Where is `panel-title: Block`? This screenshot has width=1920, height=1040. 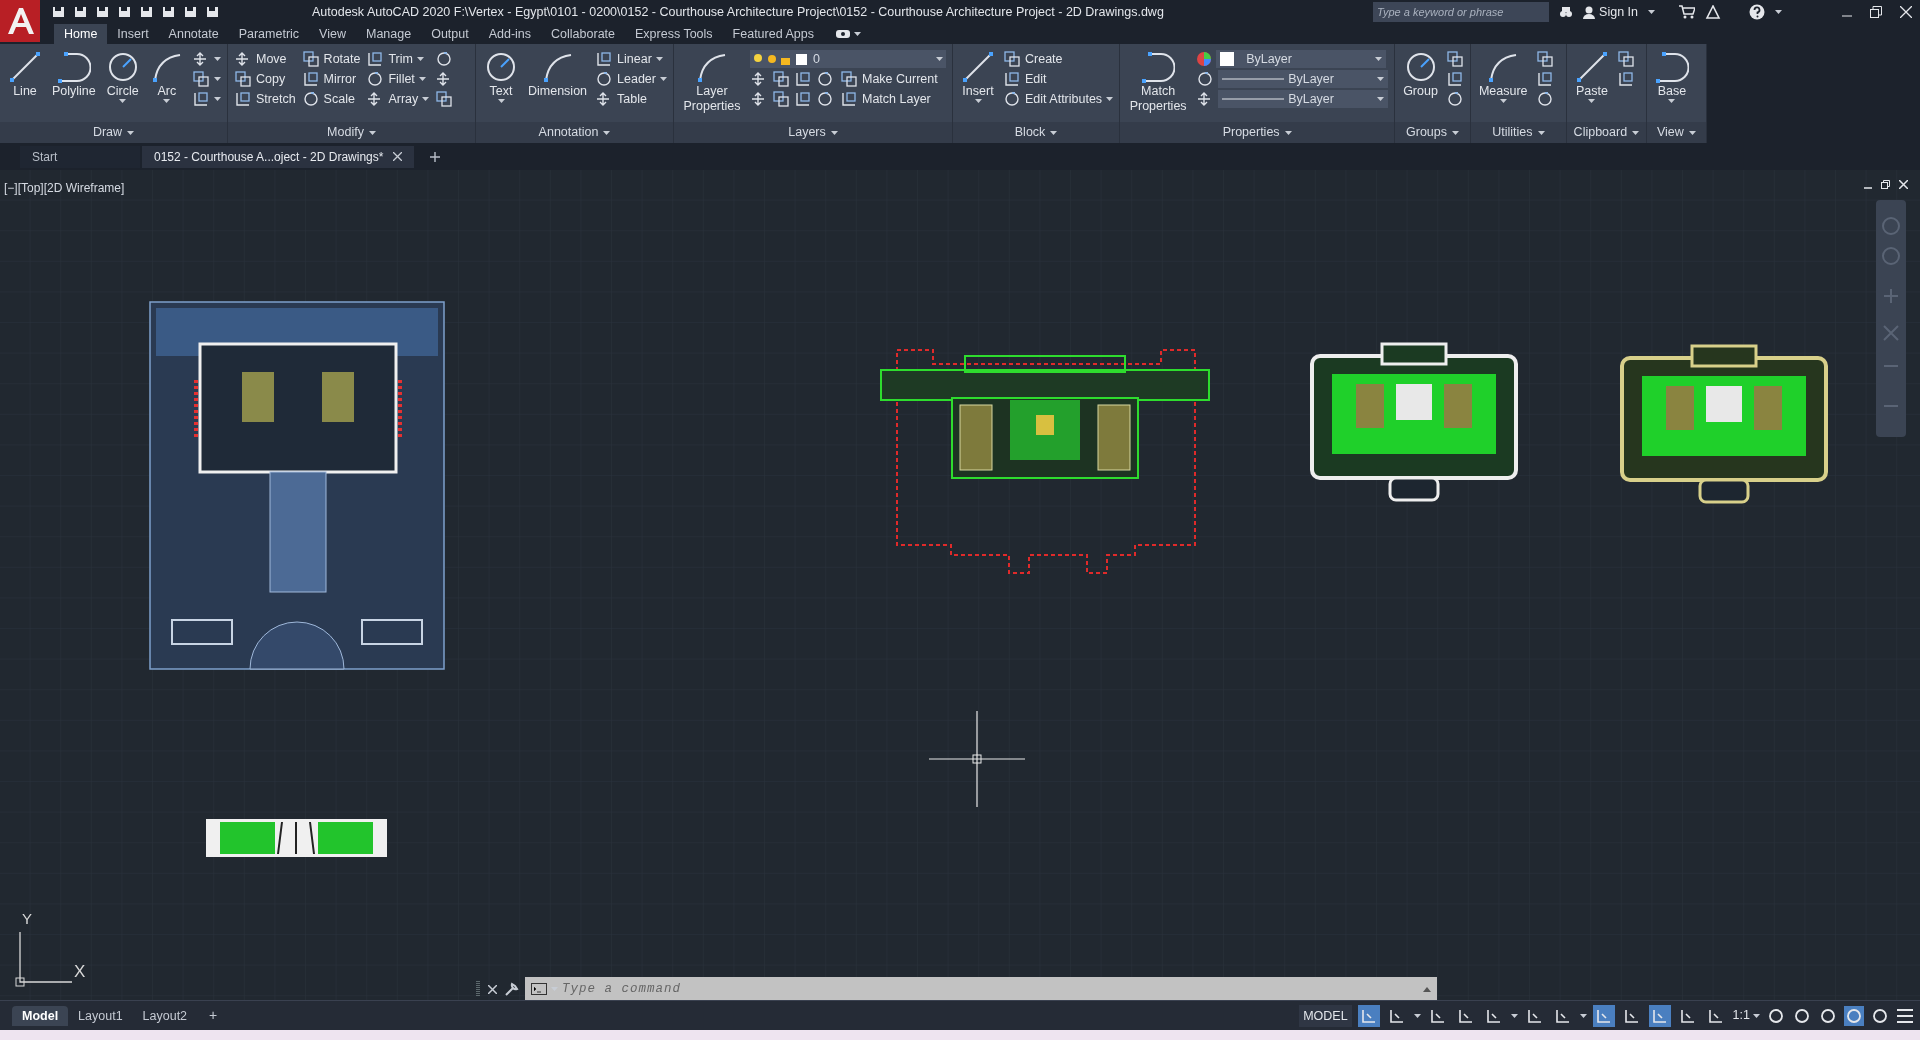
panel-title: Block is located at coordinates (1030, 132).